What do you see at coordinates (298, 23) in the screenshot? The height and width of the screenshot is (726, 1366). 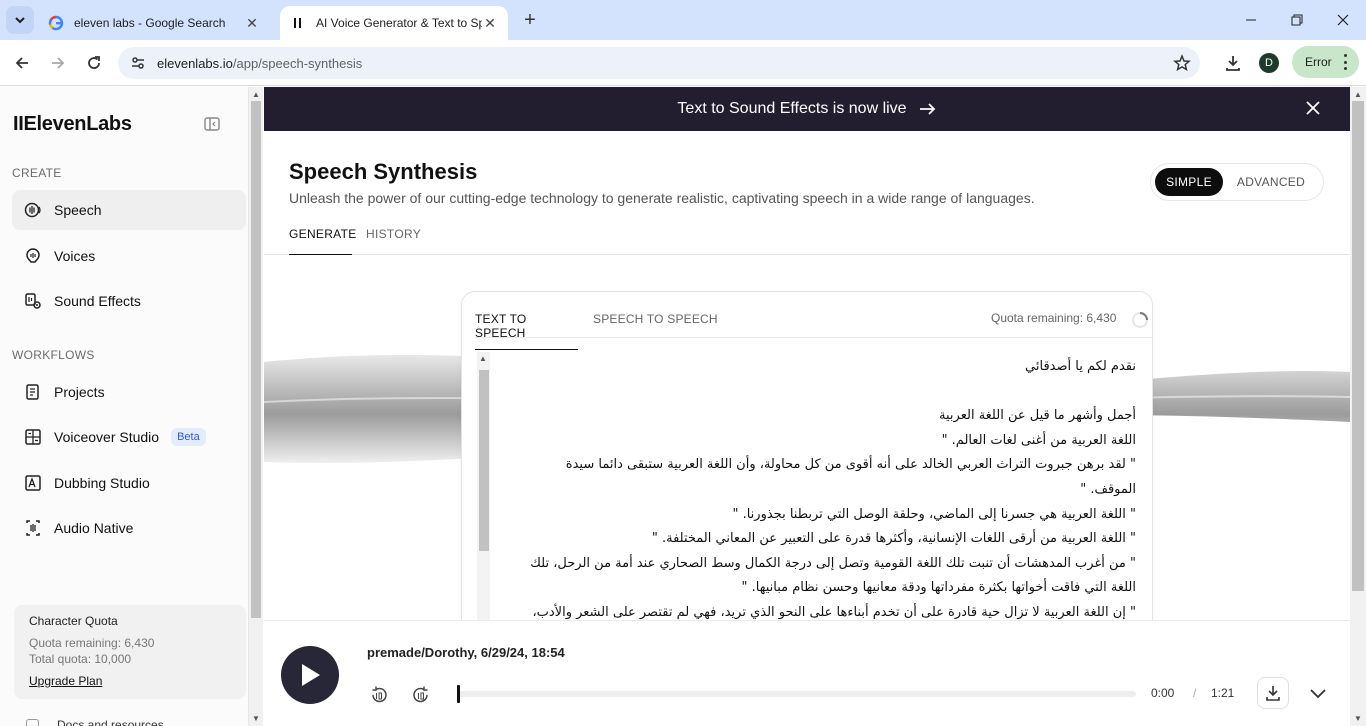 I see `elevenlabs-favicon-icon` at bounding box center [298, 23].